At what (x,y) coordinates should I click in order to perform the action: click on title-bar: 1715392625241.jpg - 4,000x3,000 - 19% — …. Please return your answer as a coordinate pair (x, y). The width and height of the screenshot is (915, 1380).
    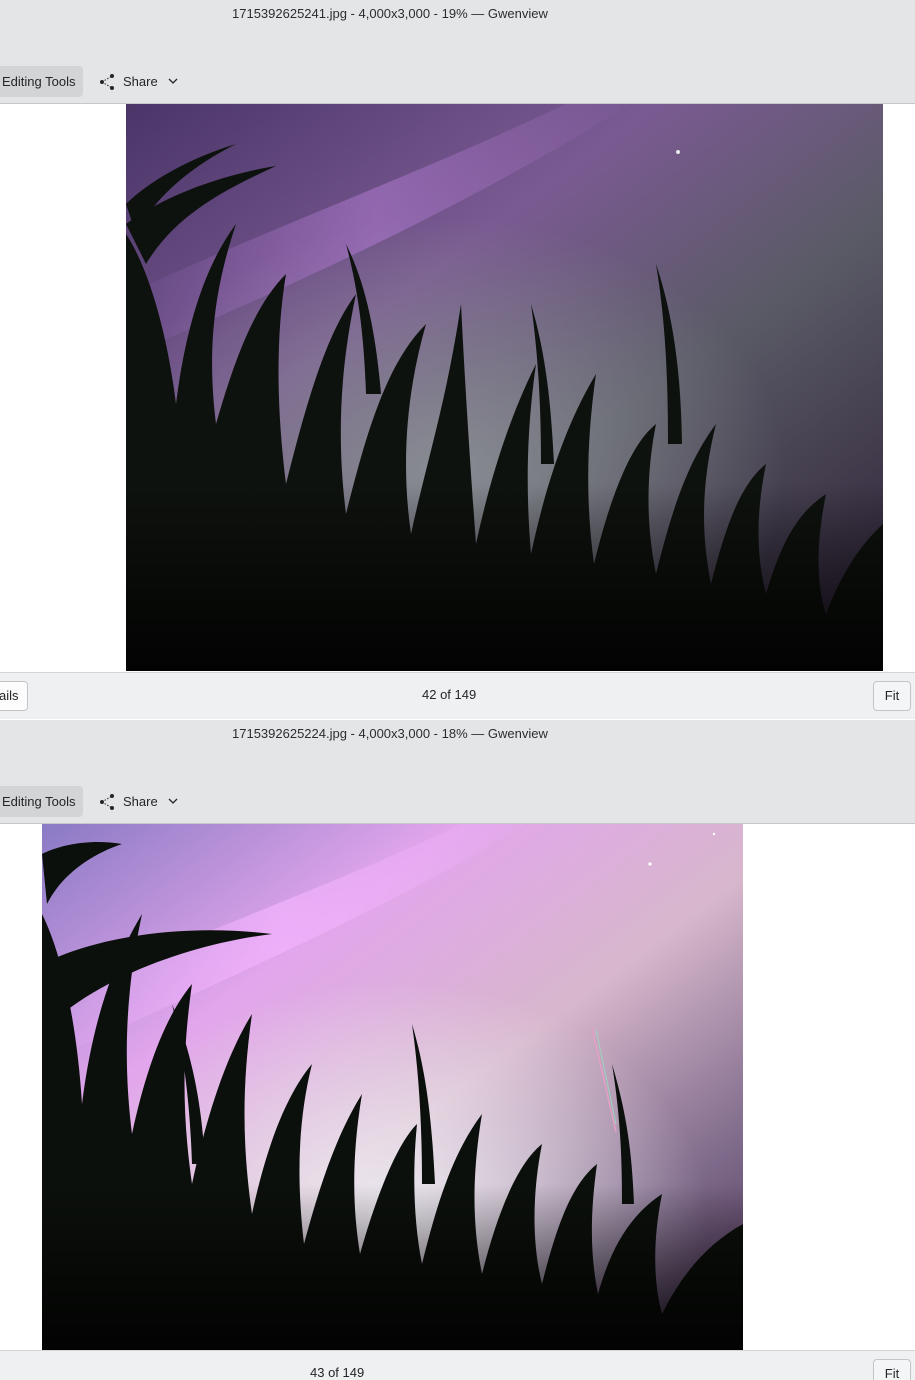
    Looking at the image, I should click on (457, 15).